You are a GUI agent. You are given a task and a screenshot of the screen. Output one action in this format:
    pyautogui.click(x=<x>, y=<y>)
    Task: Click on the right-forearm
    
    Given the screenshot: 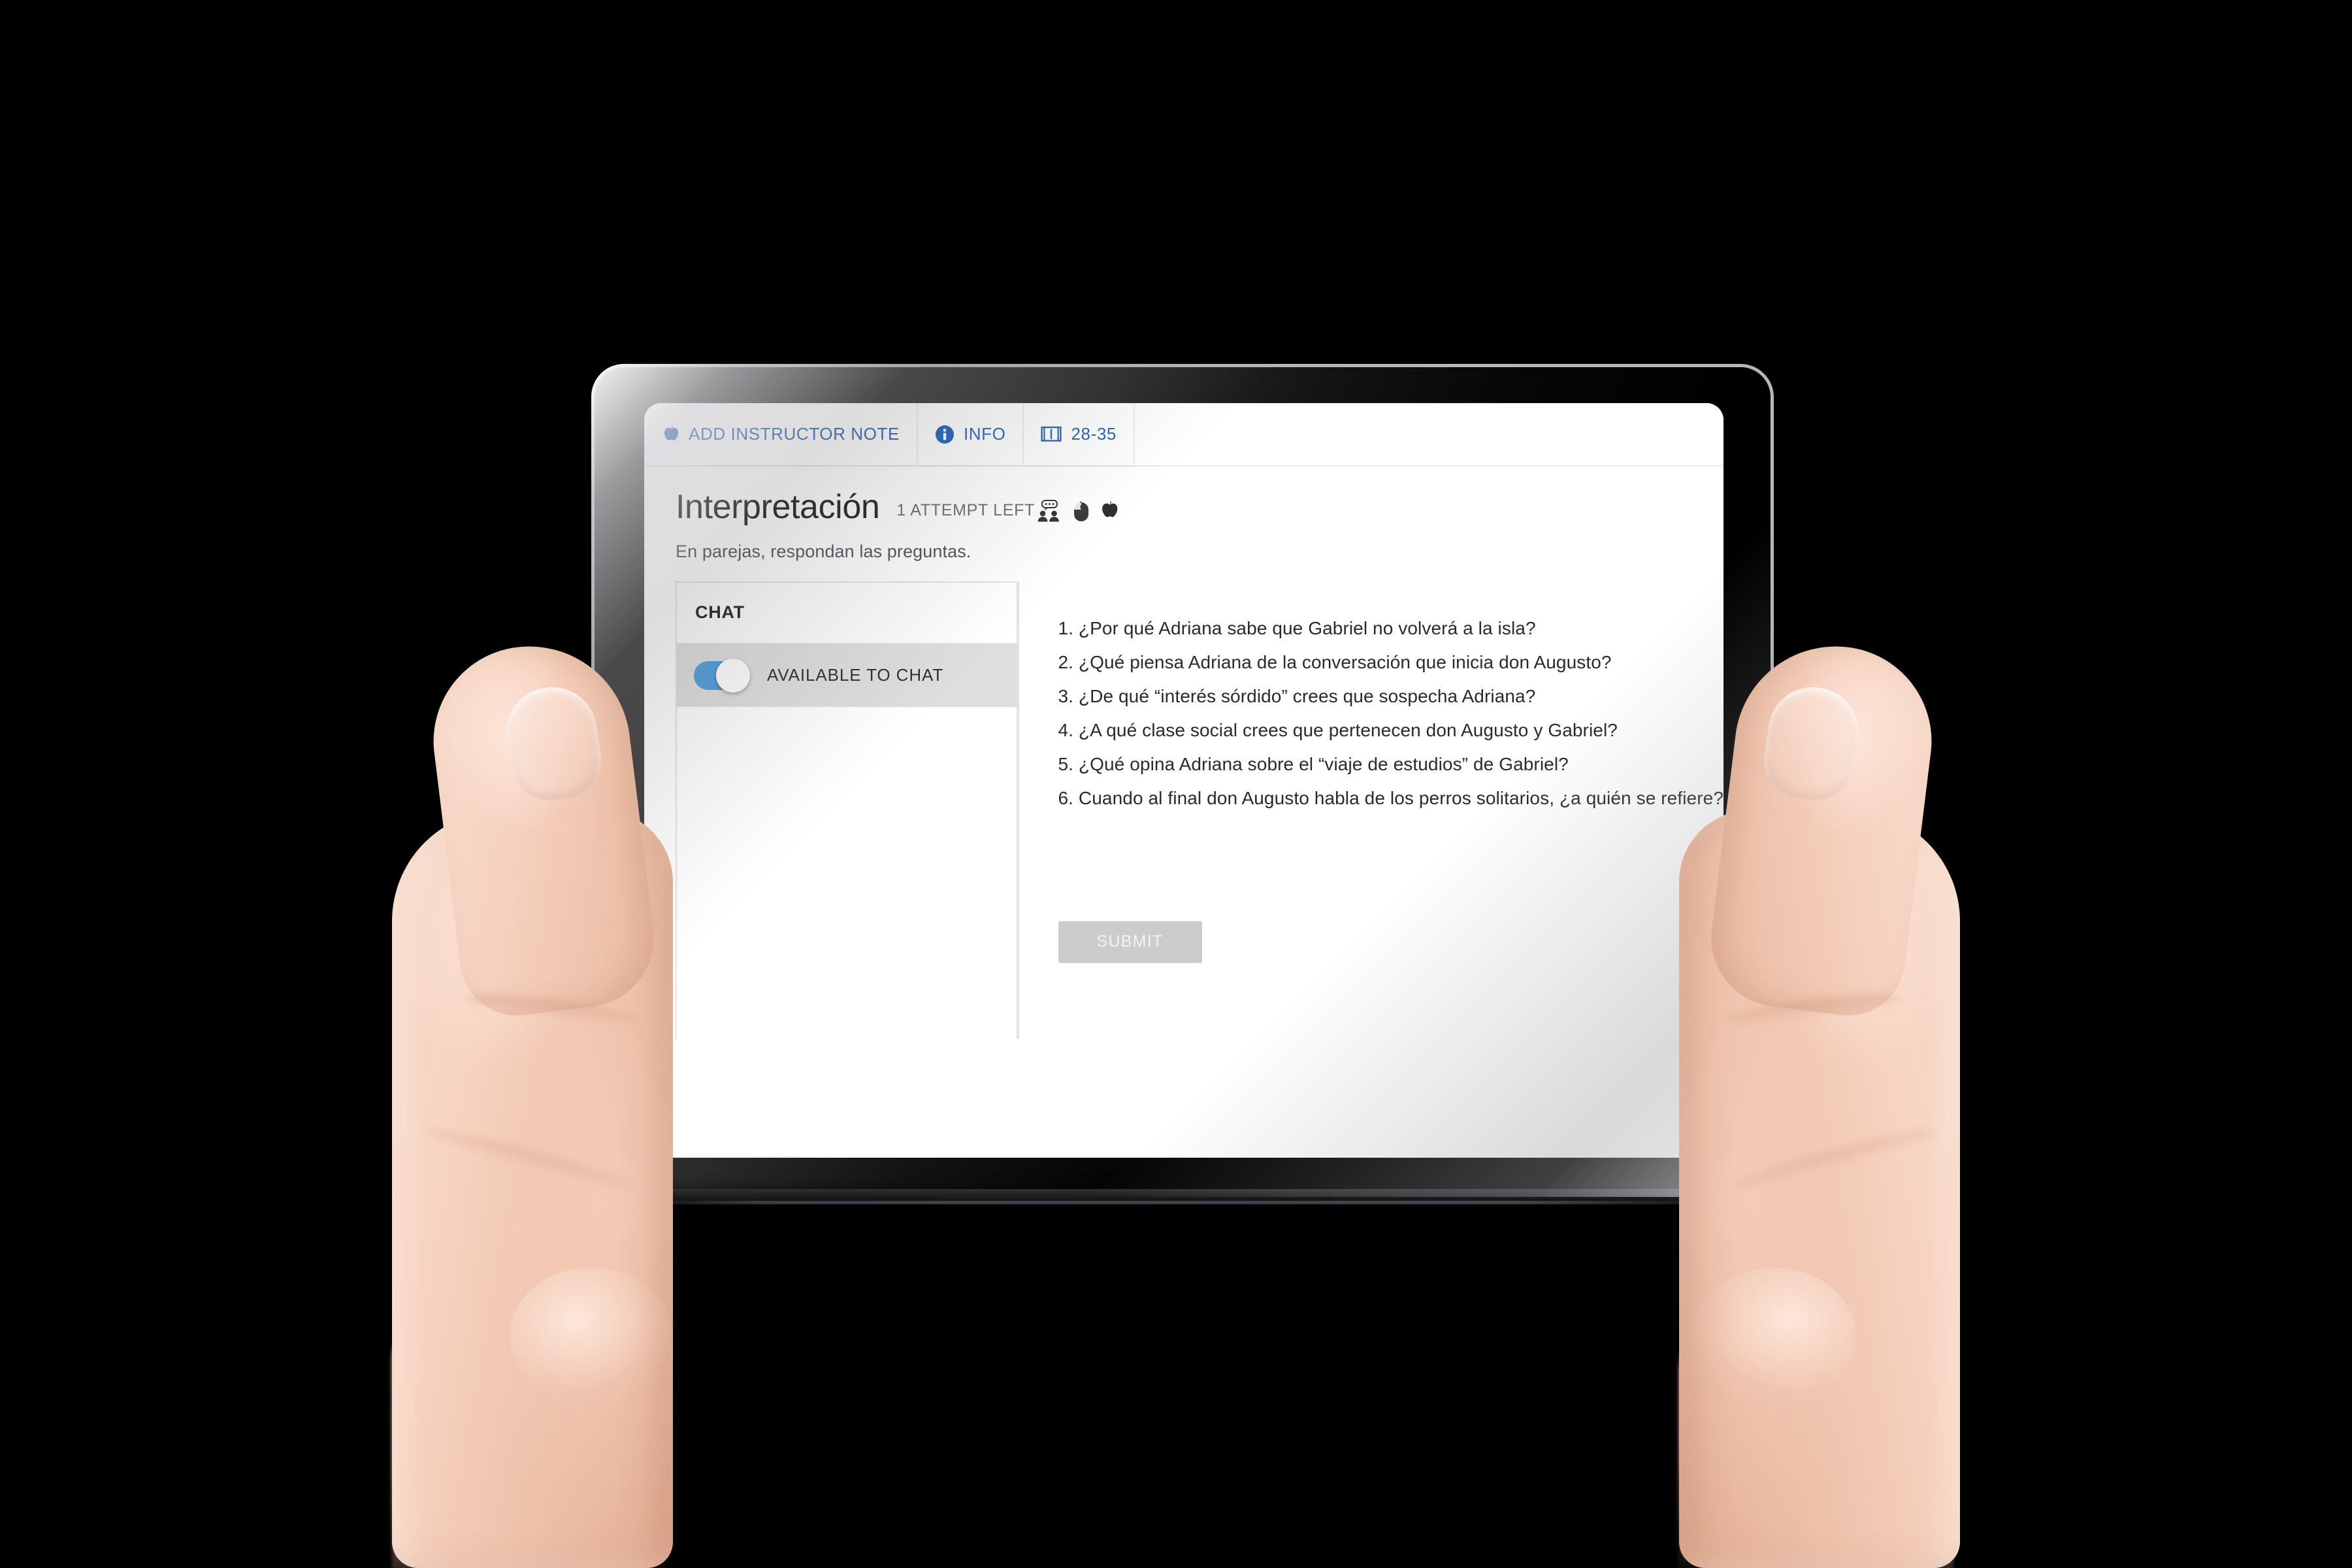 What is the action you would take?
    pyautogui.click(x=1816, y=1440)
    